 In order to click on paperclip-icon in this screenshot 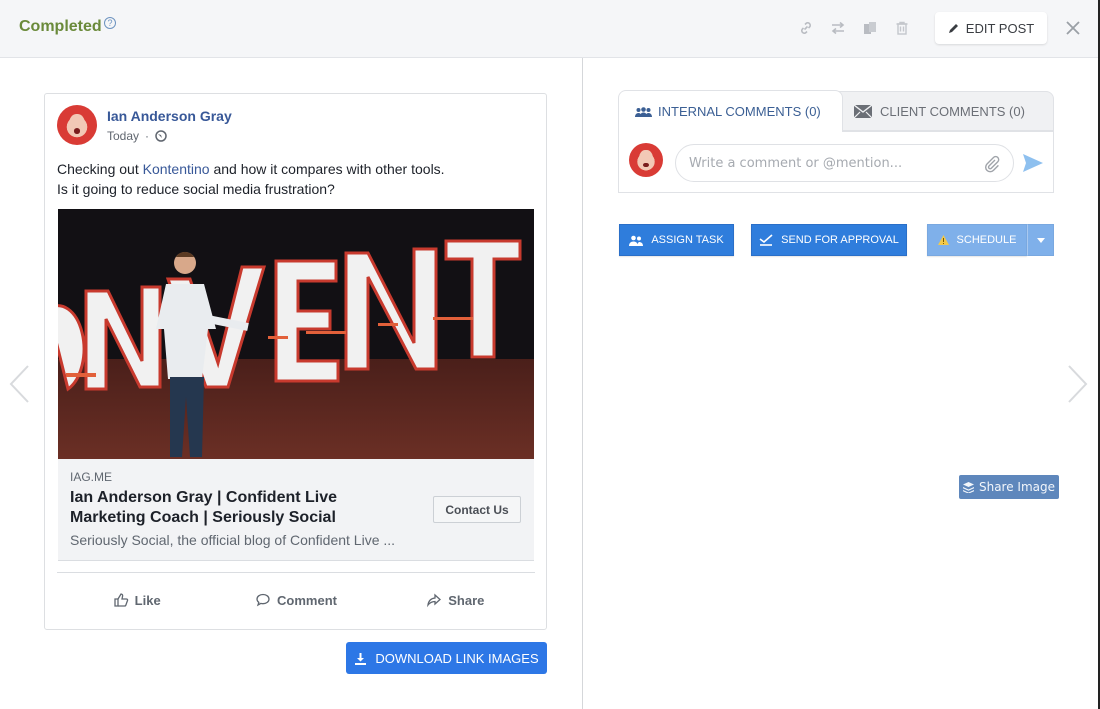, I will do `click(992, 164)`.